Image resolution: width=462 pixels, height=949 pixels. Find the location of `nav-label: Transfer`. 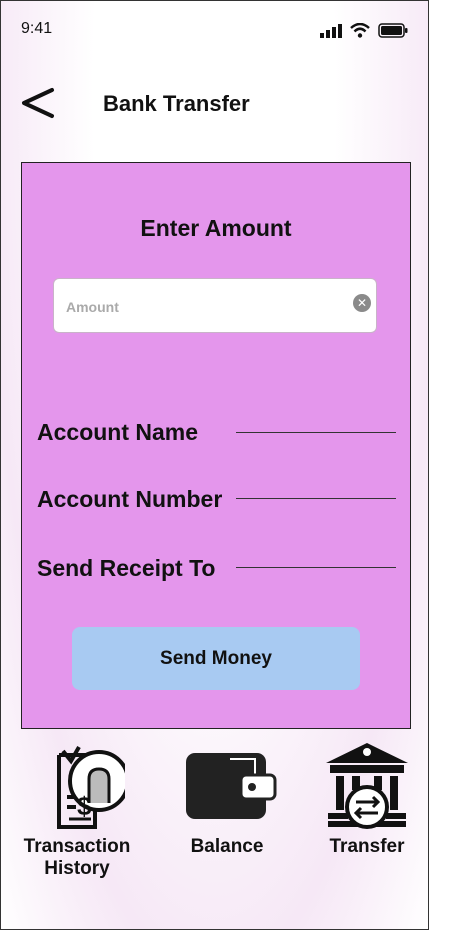

nav-label: Transfer is located at coordinates (367, 846).